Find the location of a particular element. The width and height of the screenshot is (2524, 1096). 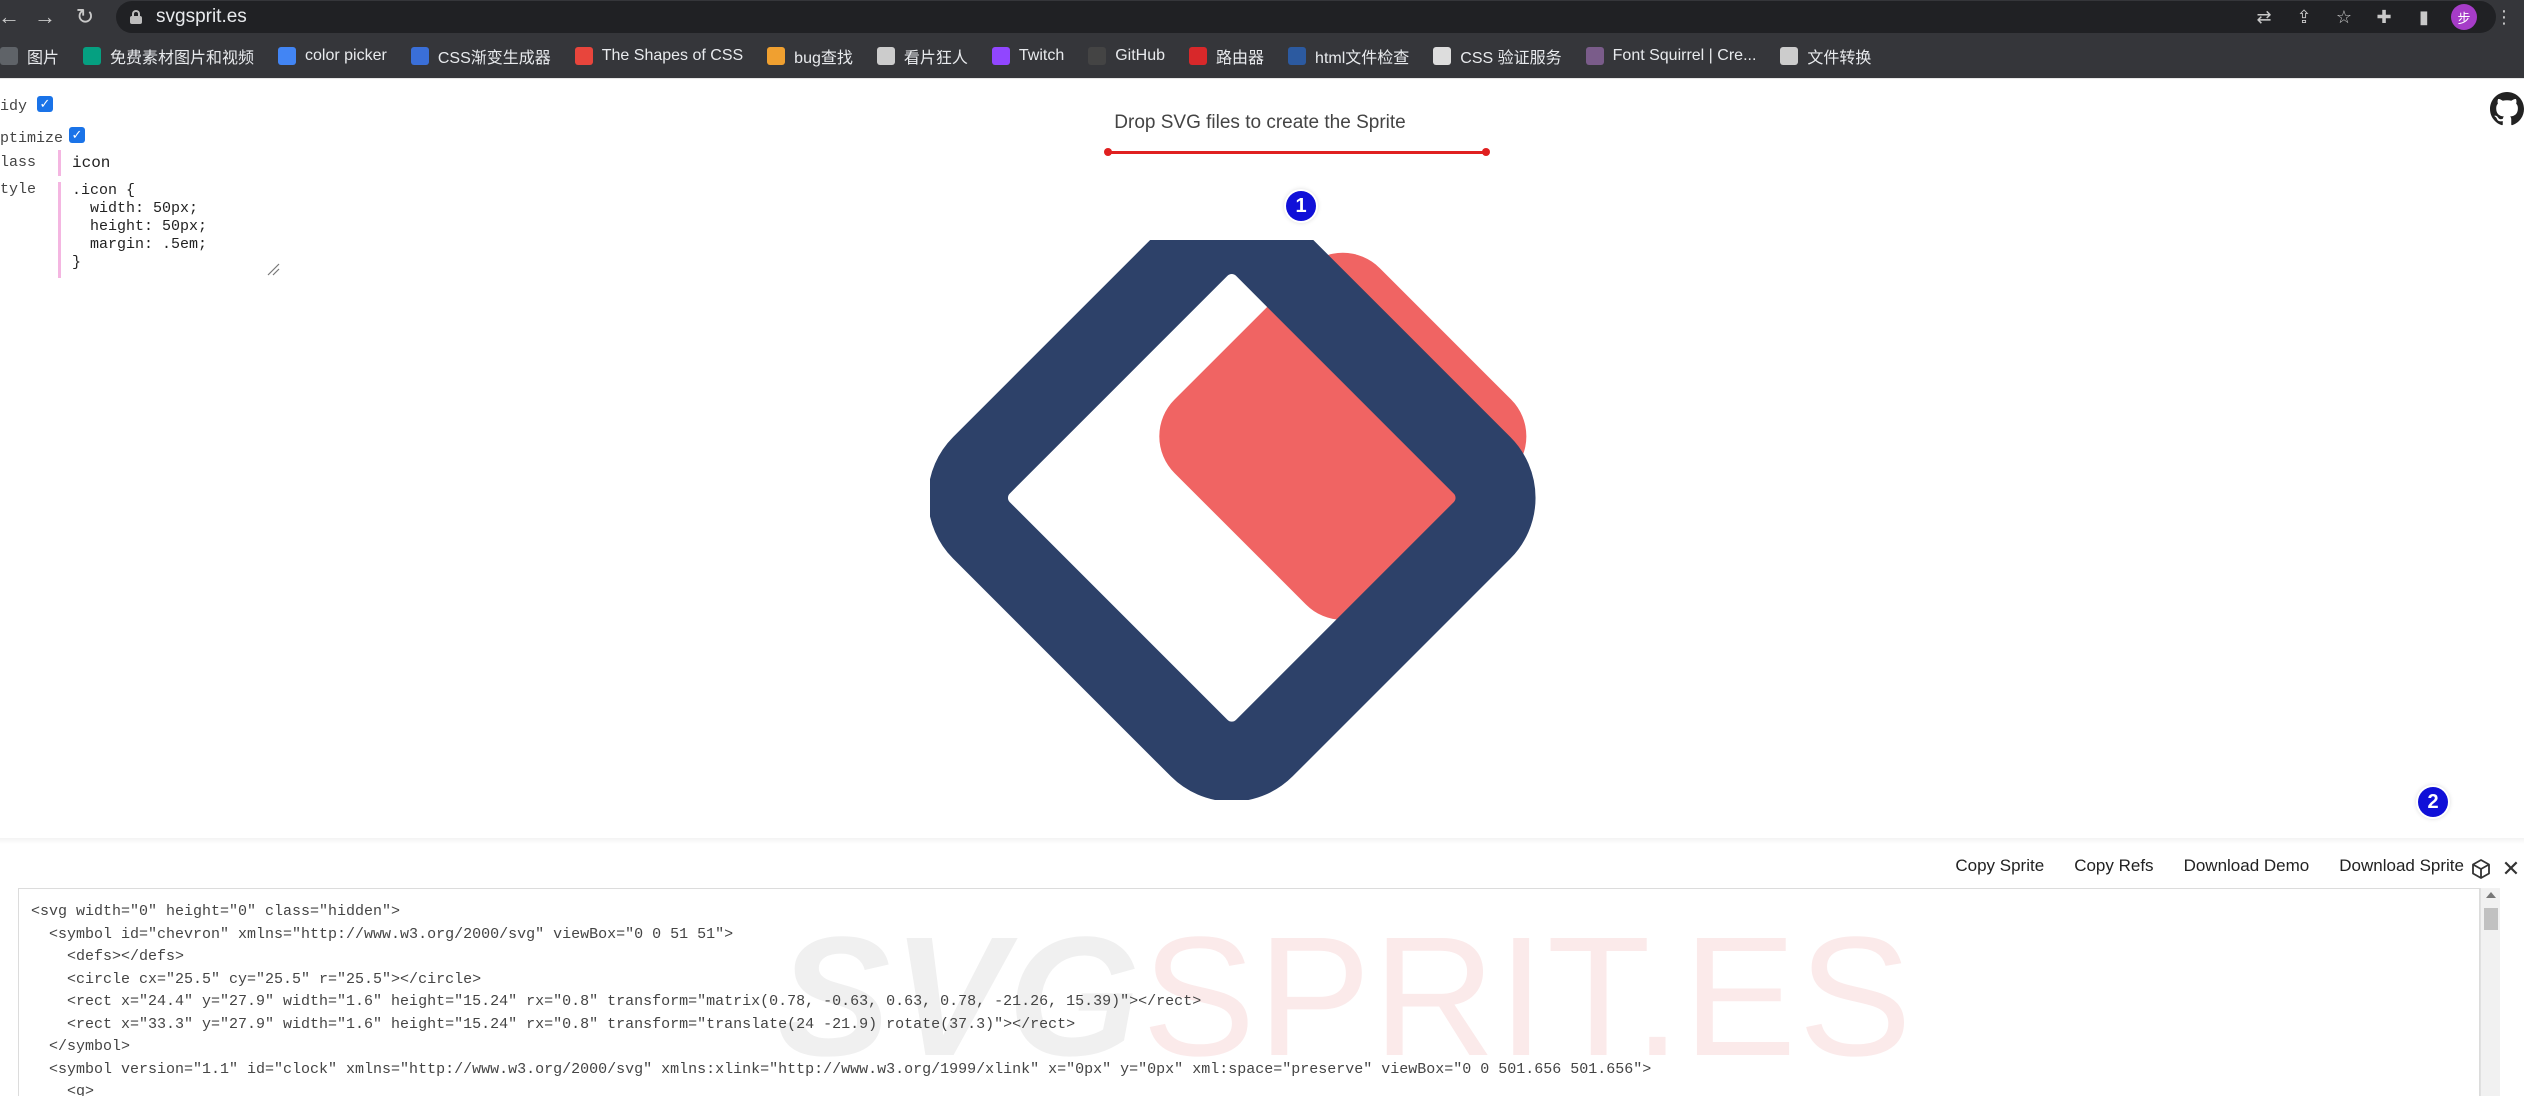

bookmark-item: bug查找 is located at coordinates (810, 56).